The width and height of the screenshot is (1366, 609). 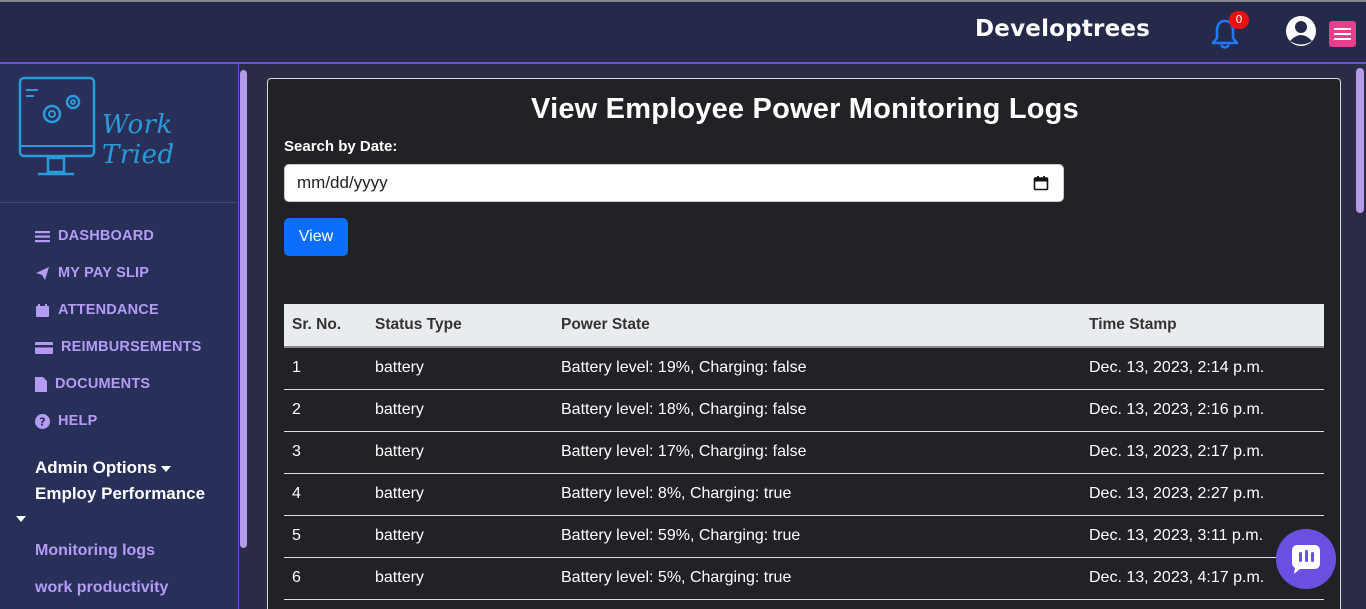 What do you see at coordinates (674, 183) in the screenshot?
I see `date-input: mm/dd/yyyy` at bounding box center [674, 183].